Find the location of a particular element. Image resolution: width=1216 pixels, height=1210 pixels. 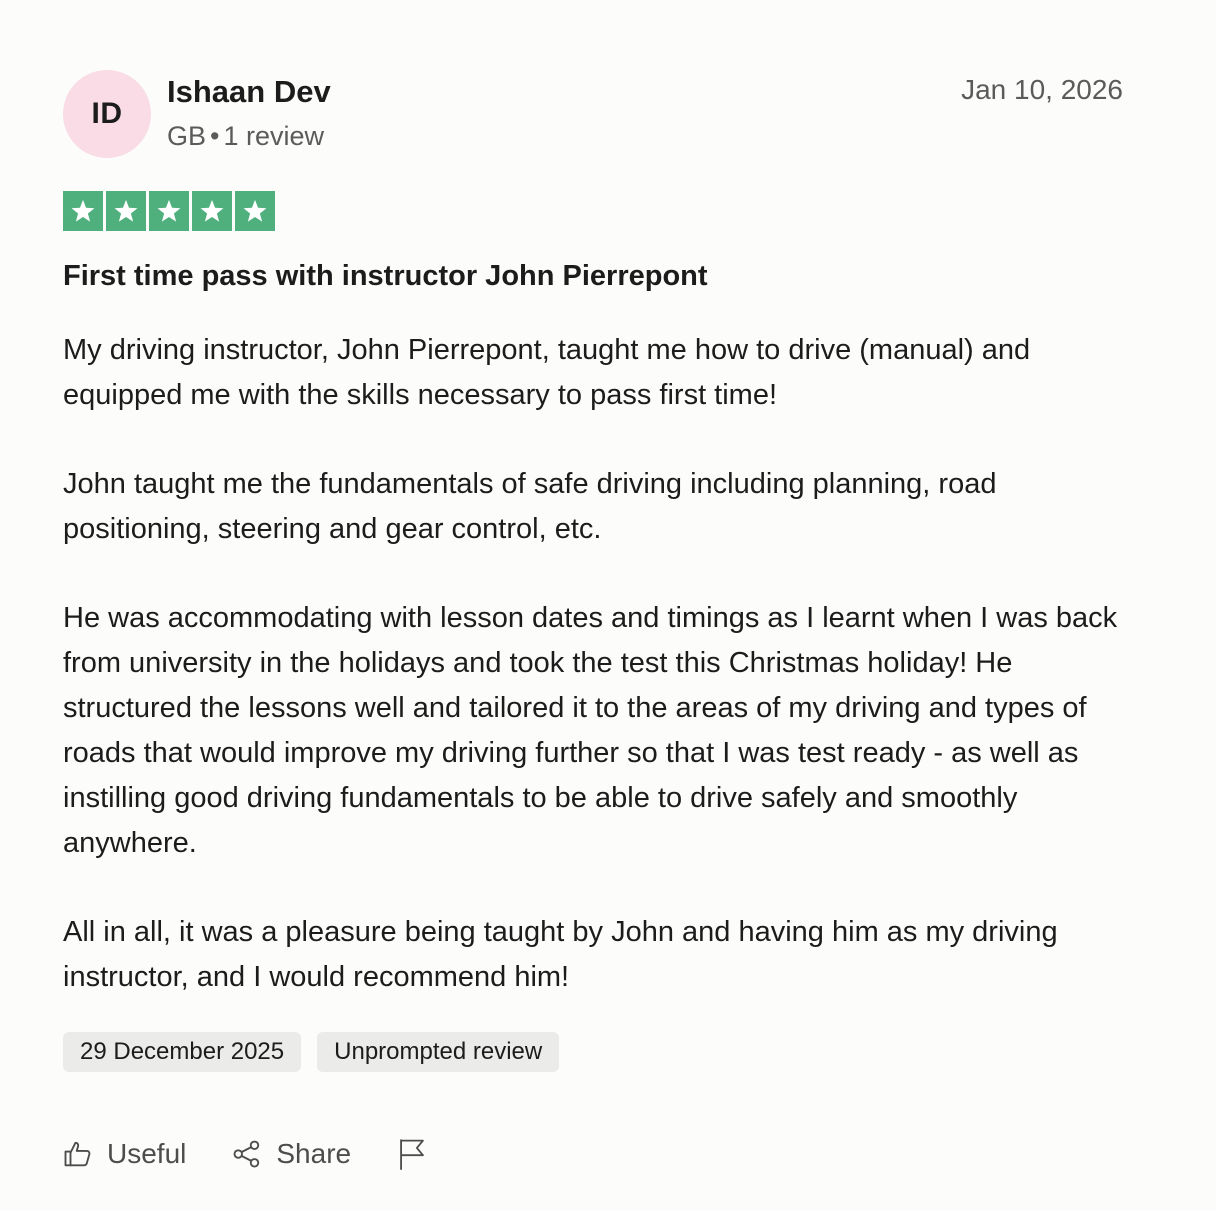

avatar: ID is located at coordinates (107, 114).